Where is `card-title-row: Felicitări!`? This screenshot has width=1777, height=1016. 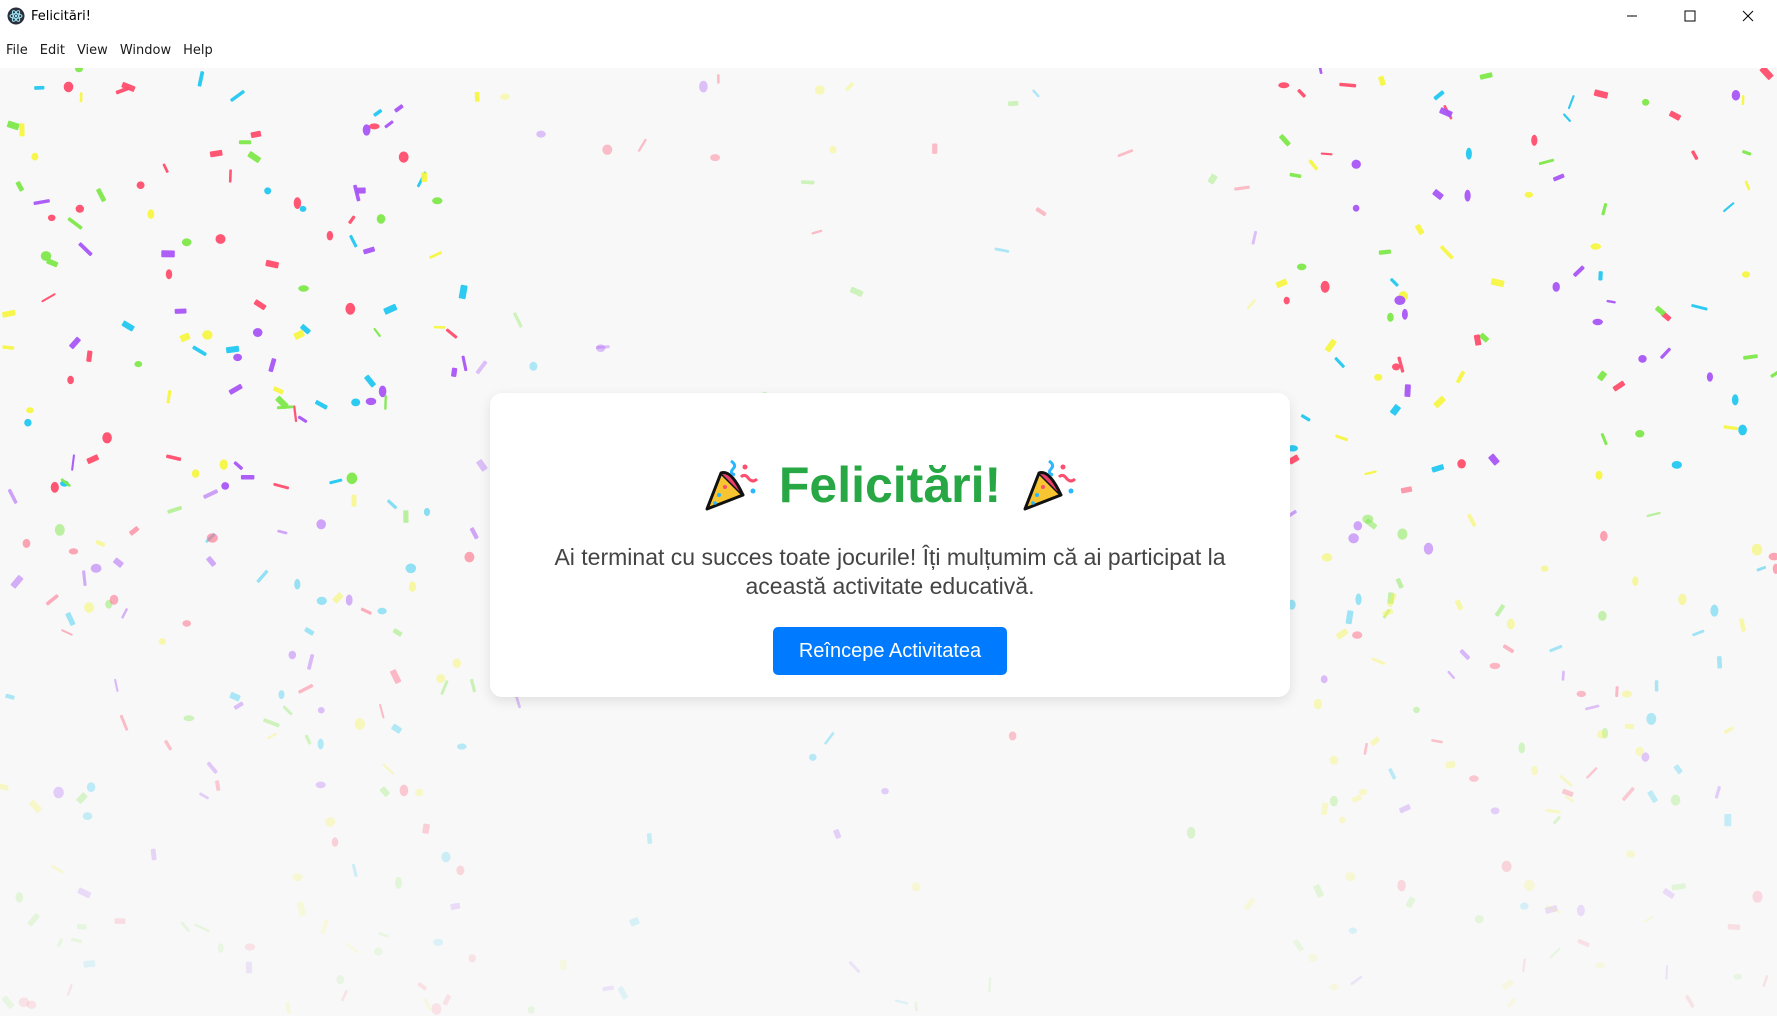
card-title-row: Felicitări! is located at coordinates (890, 485).